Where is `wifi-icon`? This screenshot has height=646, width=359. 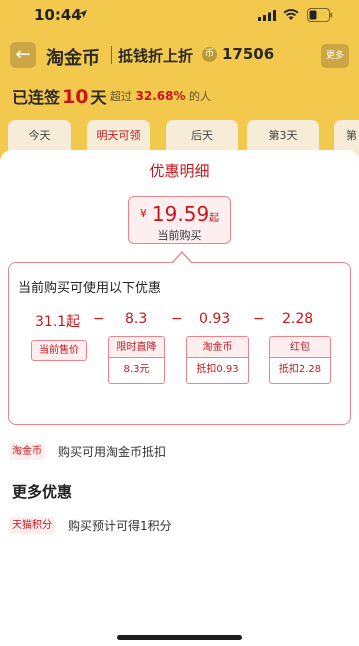
wifi-icon is located at coordinates (291, 14).